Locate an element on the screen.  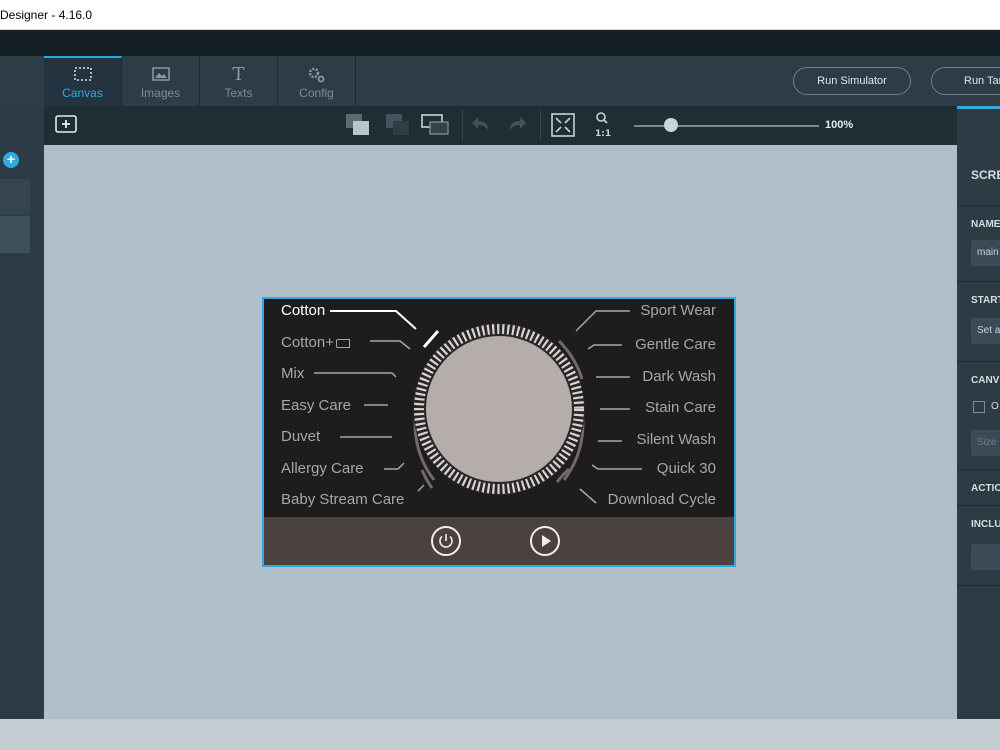
tab-config: Config is located at coordinates (317, 81).